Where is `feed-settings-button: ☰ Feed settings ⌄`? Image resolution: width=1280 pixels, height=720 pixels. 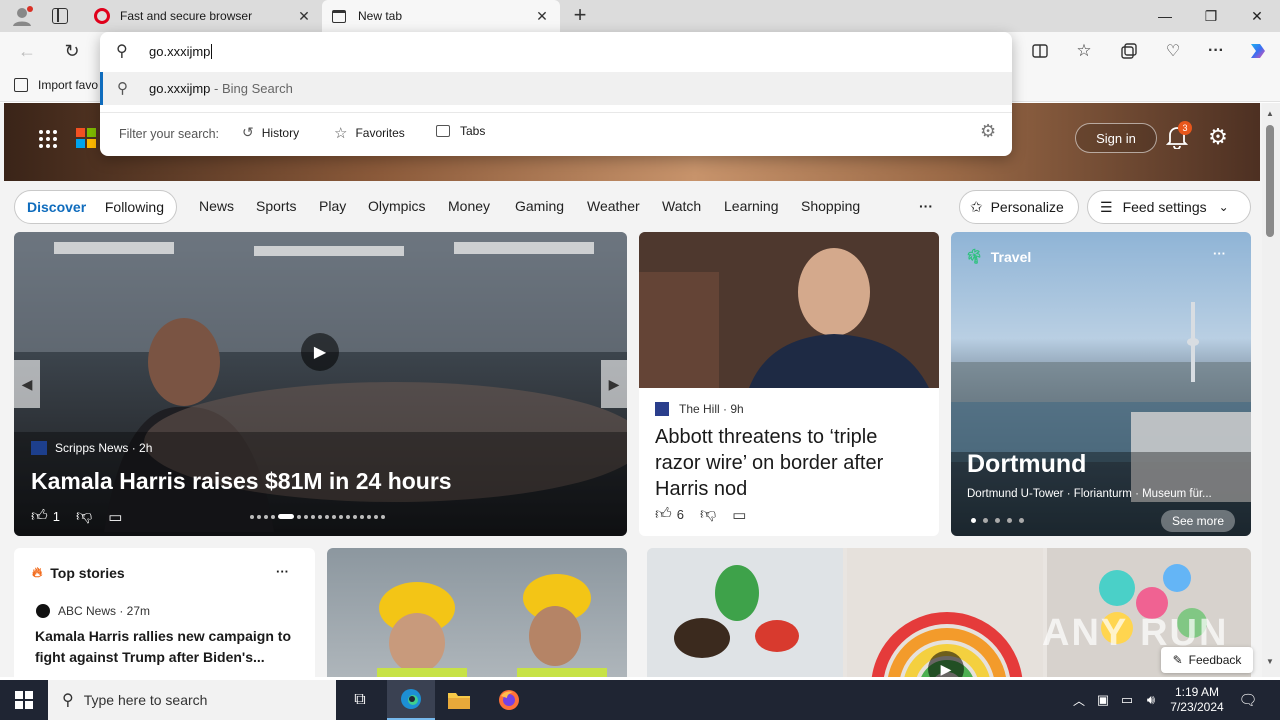 feed-settings-button: ☰ Feed settings ⌄ is located at coordinates (1169, 207).